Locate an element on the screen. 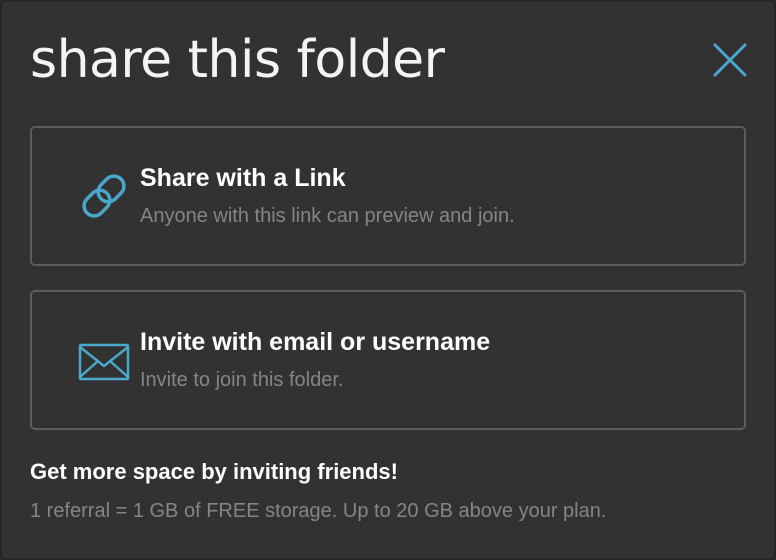  dialog-title: share this folder is located at coordinates (237, 60).